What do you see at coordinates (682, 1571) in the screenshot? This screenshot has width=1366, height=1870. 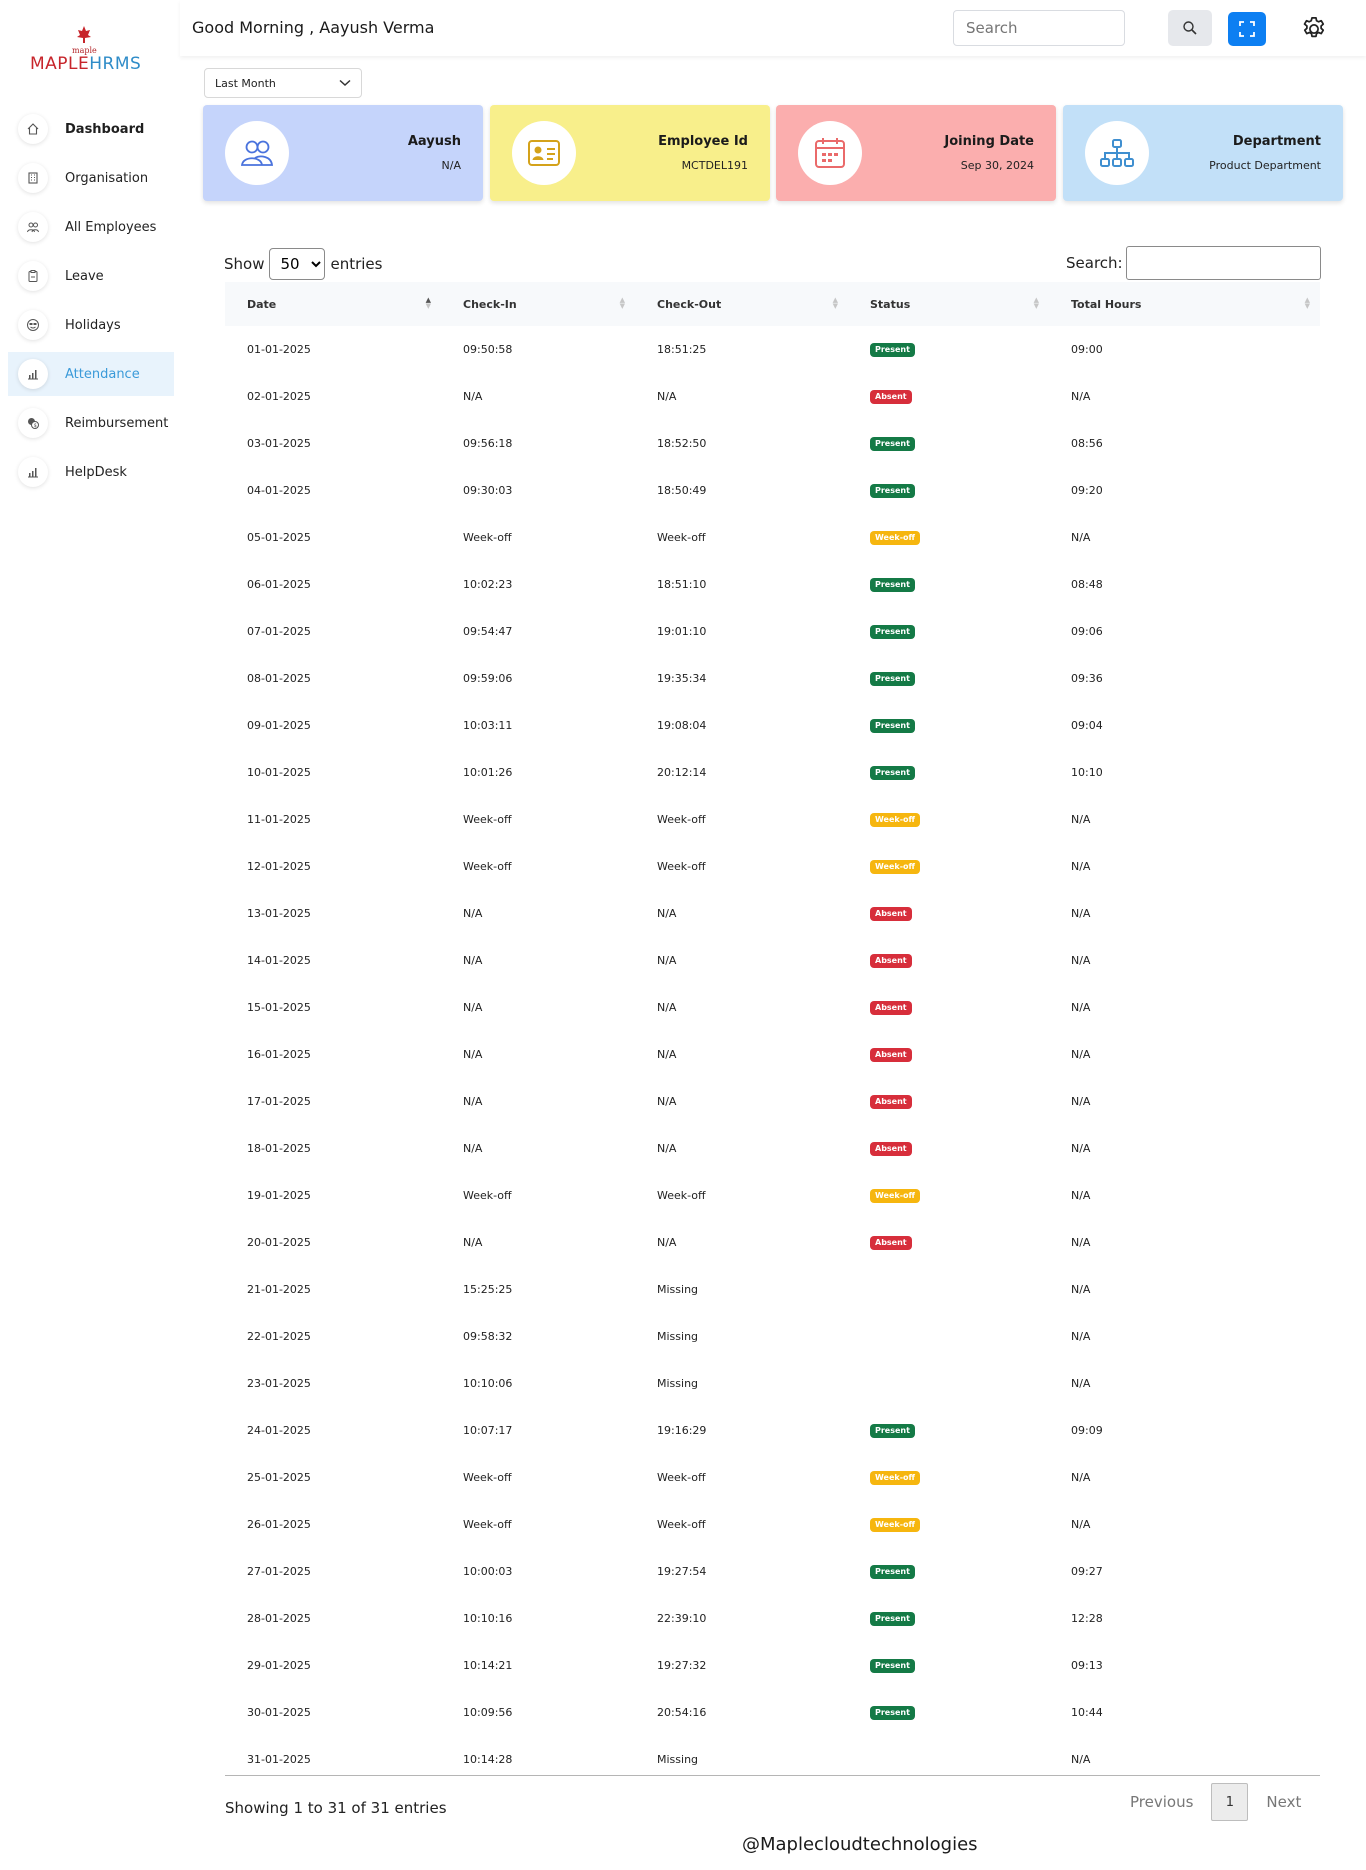 I see `cell-check-out: 19:27:54` at bounding box center [682, 1571].